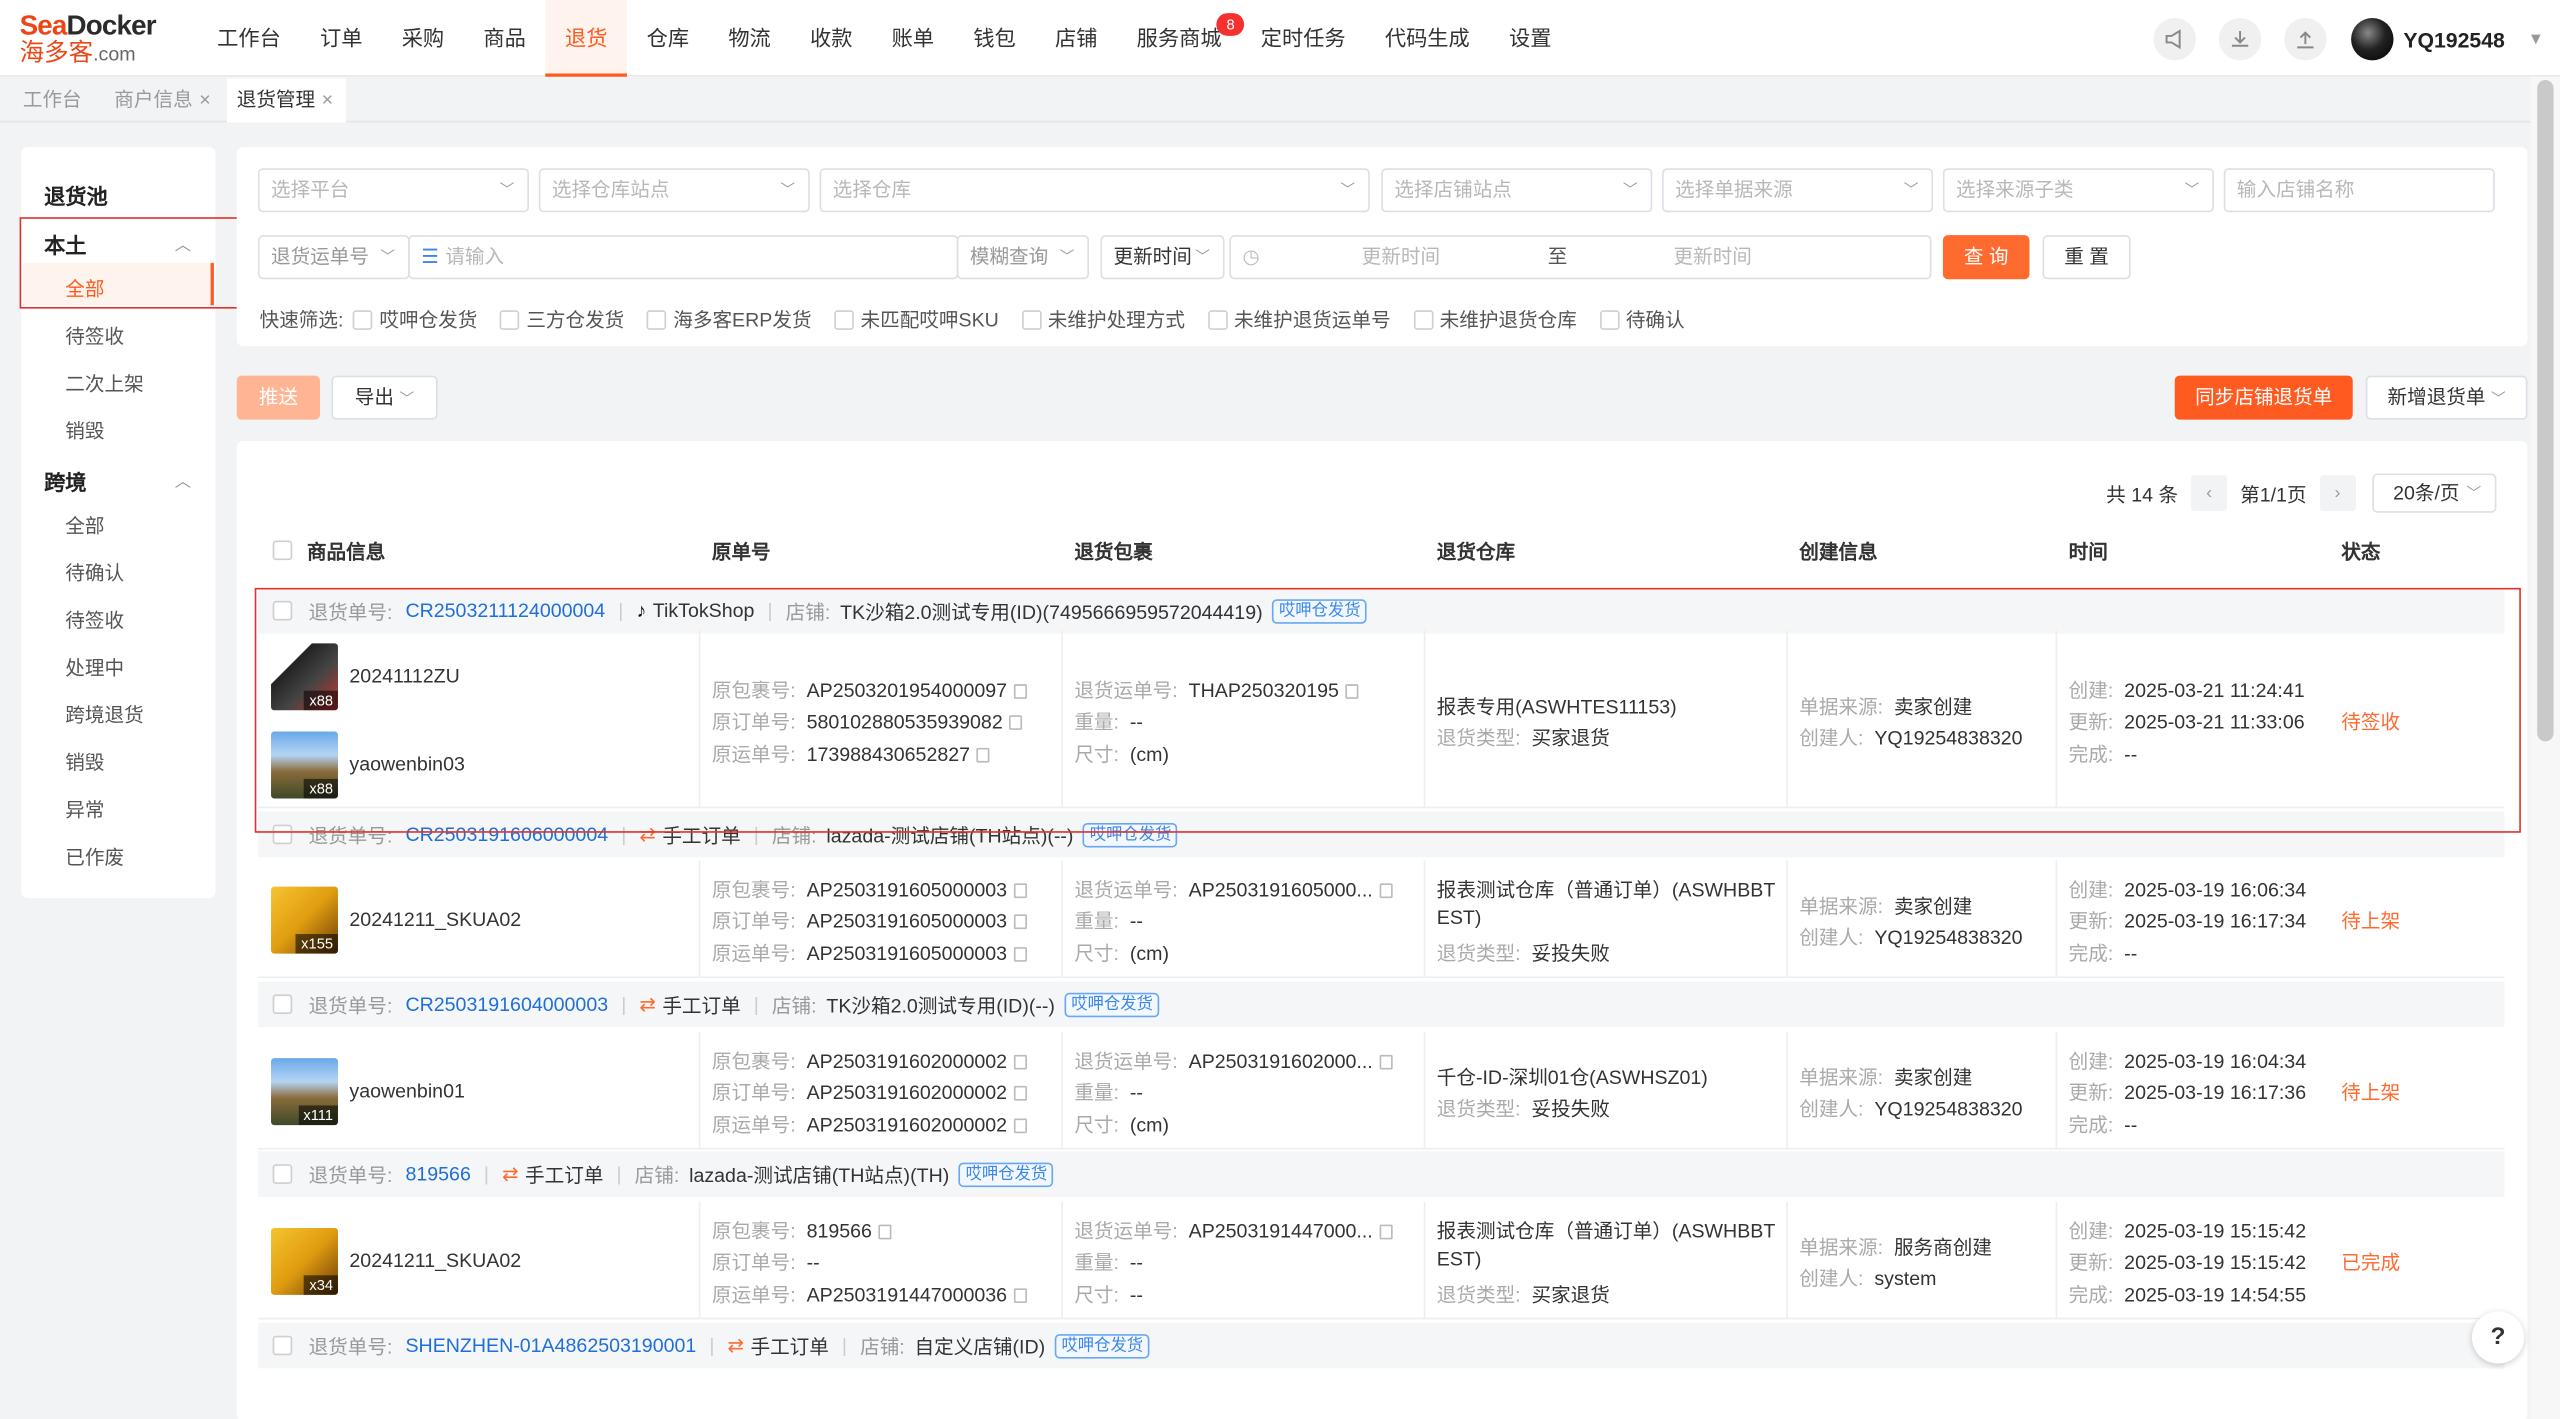 The height and width of the screenshot is (1419, 2560). I want to click on search-input: ☰ 请输入, so click(683, 257).